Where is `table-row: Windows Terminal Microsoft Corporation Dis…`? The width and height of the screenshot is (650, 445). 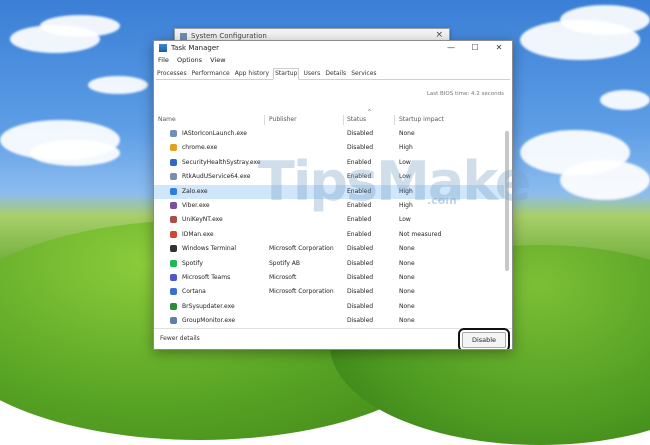
table-row: Windows Terminal Microsoft Corporation Dis… is located at coordinates (329, 249).